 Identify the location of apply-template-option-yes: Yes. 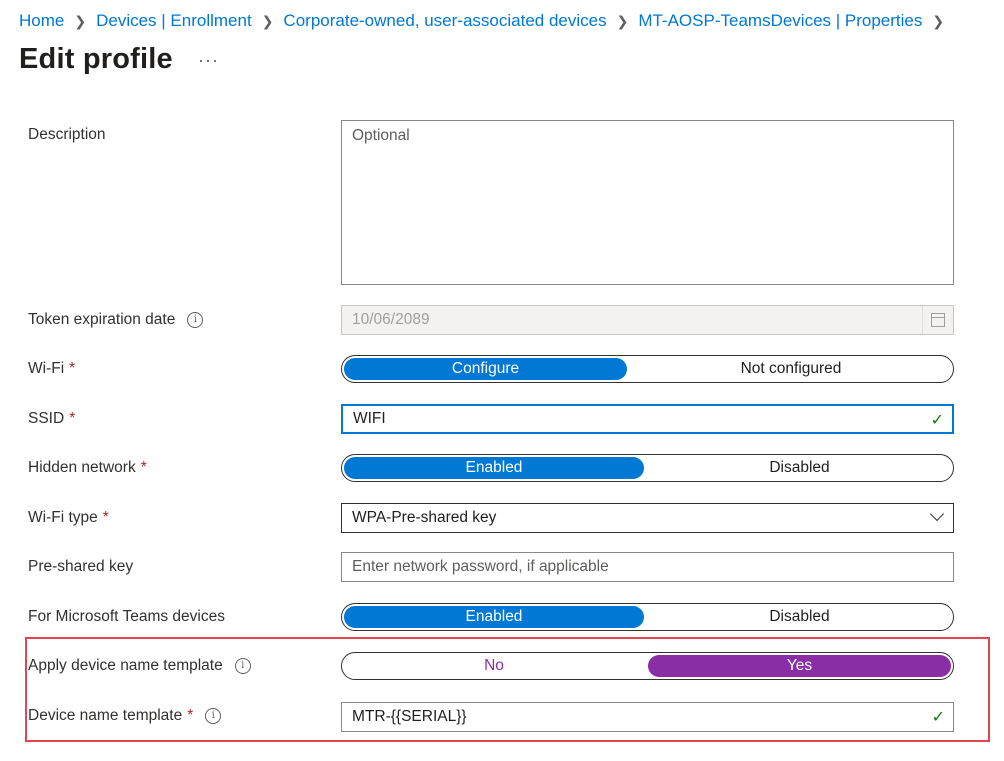
(799, 666).